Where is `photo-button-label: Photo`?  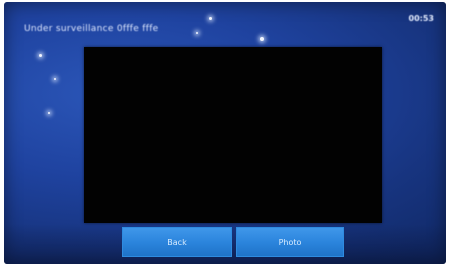
photo-button-label: Photo is located at coordinates (290, 242).